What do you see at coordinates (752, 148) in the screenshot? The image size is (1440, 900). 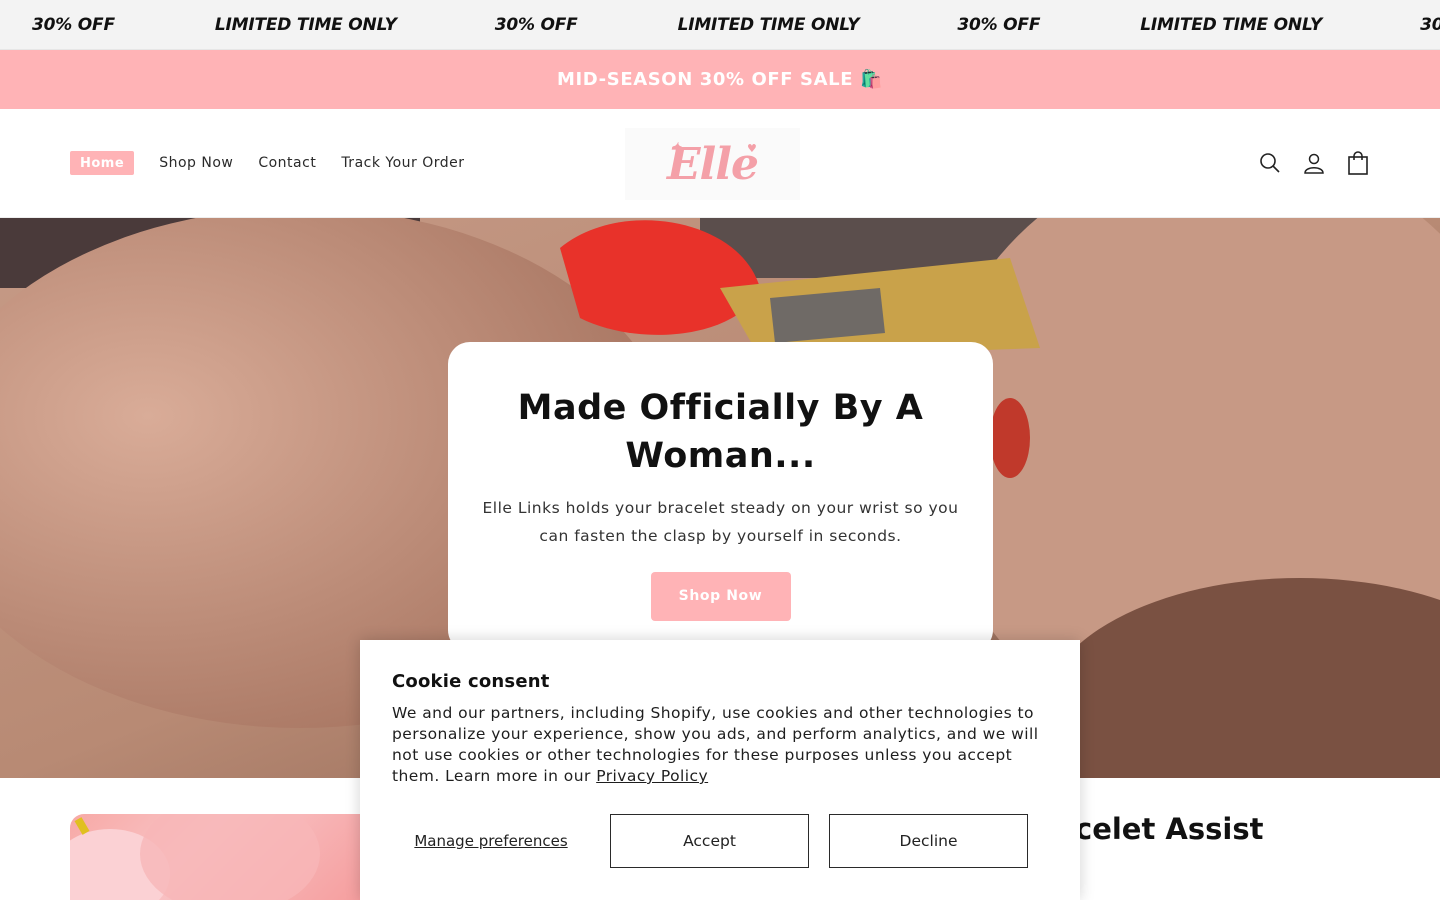 I see `heart-icon: ♥` at bounding box center [752, 148].